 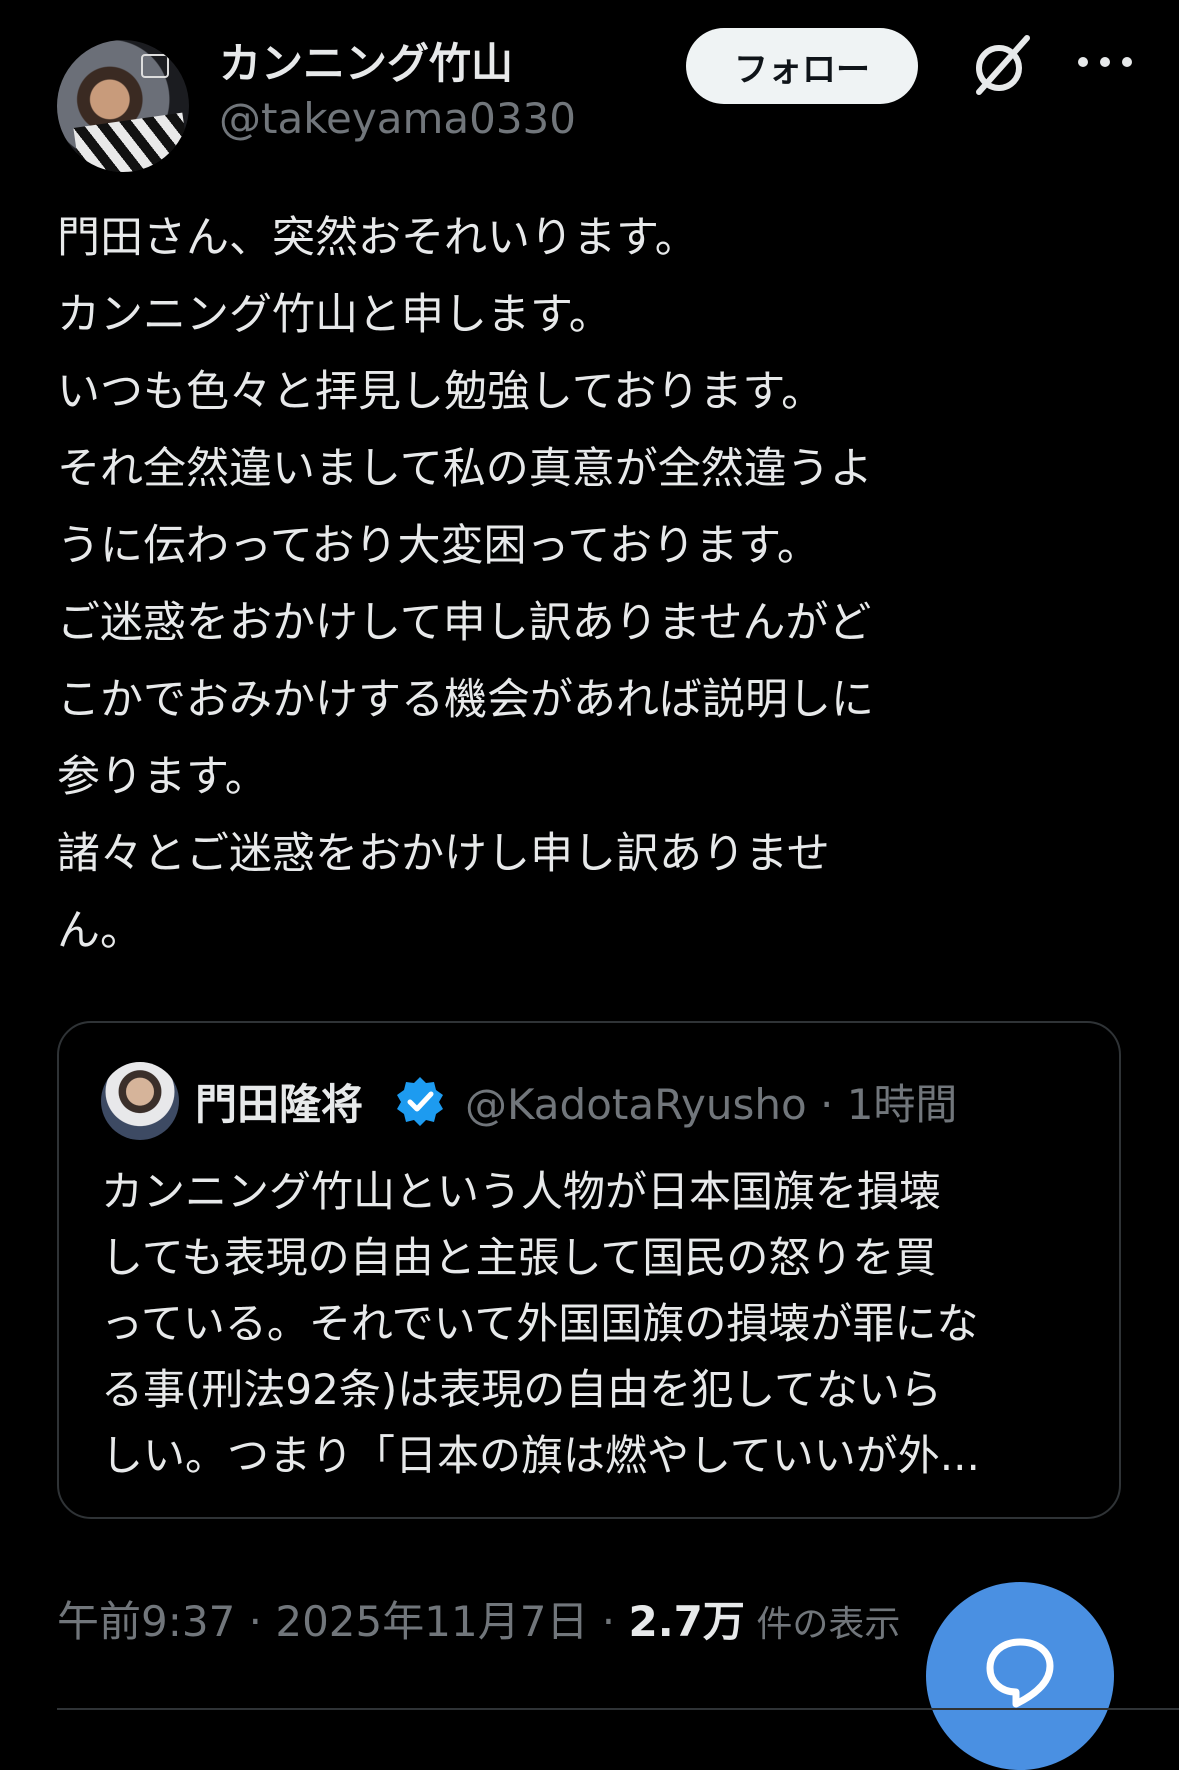 I want to click on author-name: カンニング竹山, so click(x=366, y=60).